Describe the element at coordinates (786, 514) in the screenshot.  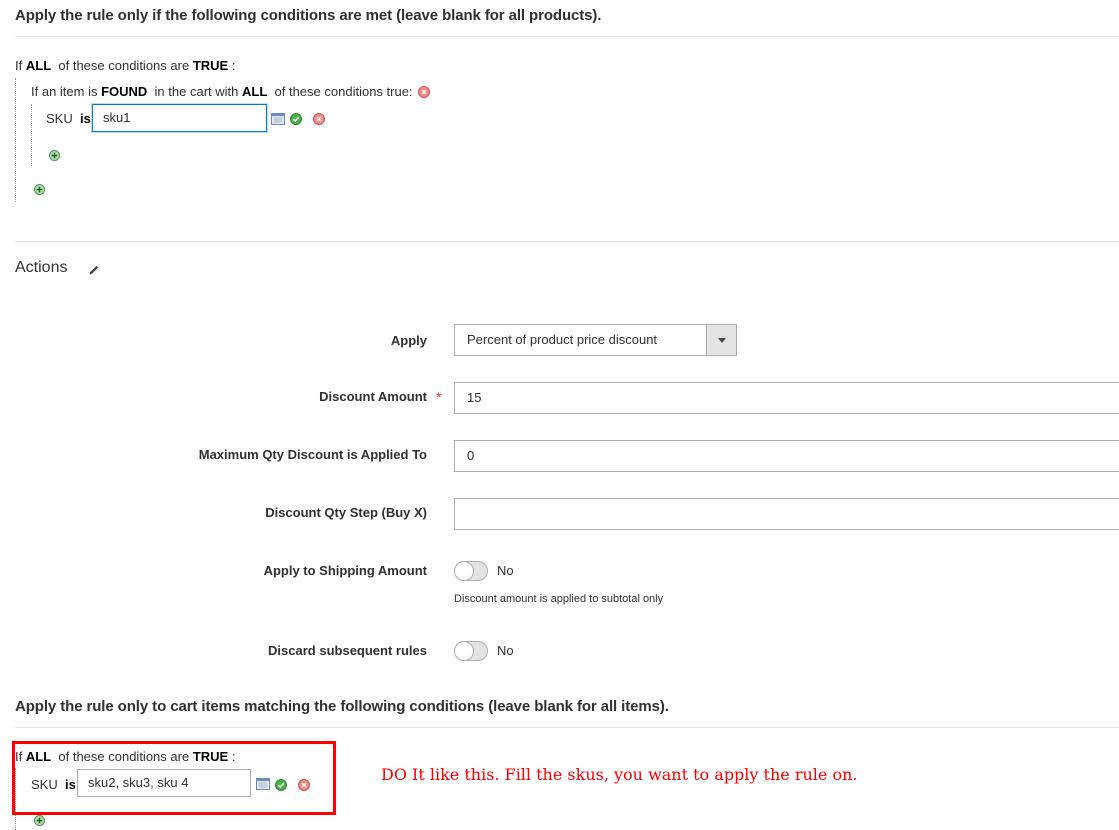
I see `qty-step-input` at that location.